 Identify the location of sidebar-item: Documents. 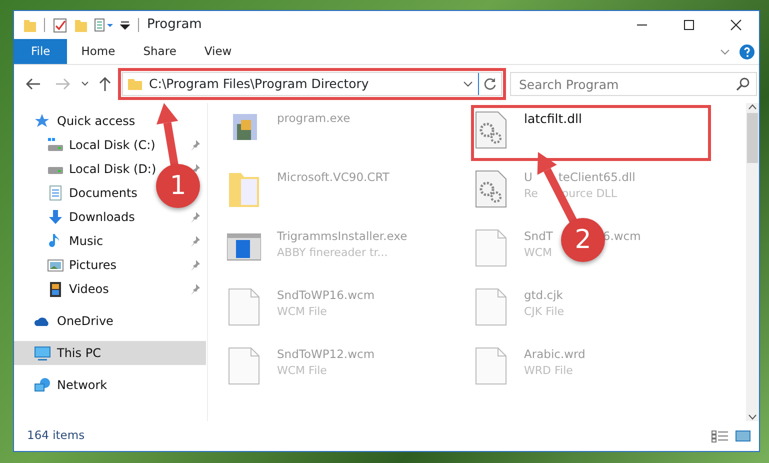
(78, 193).